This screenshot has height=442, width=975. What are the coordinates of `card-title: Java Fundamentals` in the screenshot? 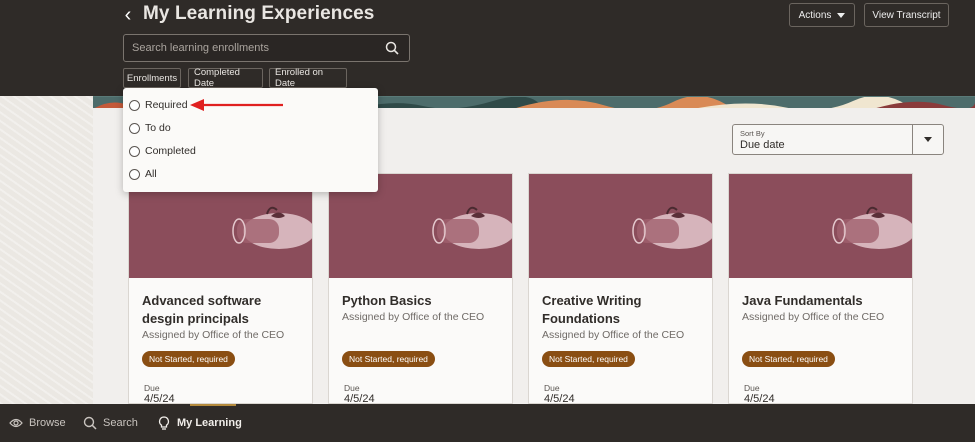 It's located at (822, 301).